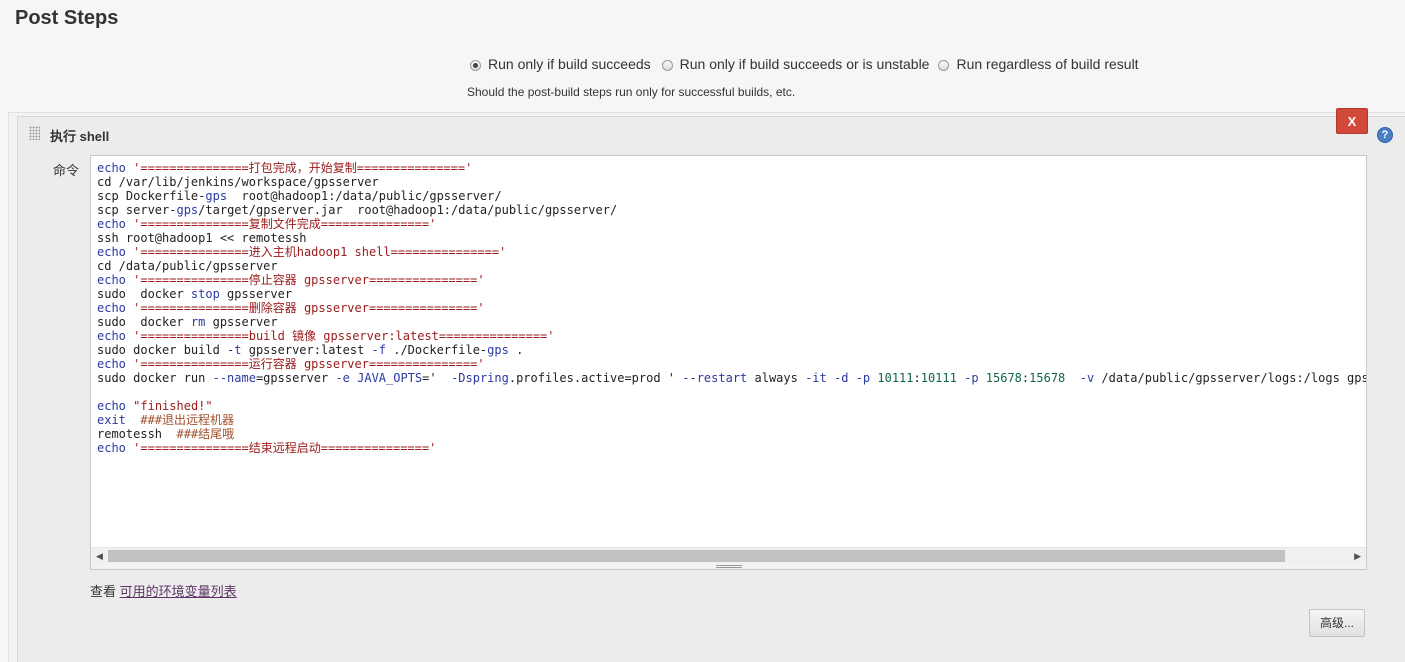 This screenshot has width=1405, height=662. Describe the element at coordinates (696, 556) in the screenshot. I see `scrollbar-thumb` at that location.